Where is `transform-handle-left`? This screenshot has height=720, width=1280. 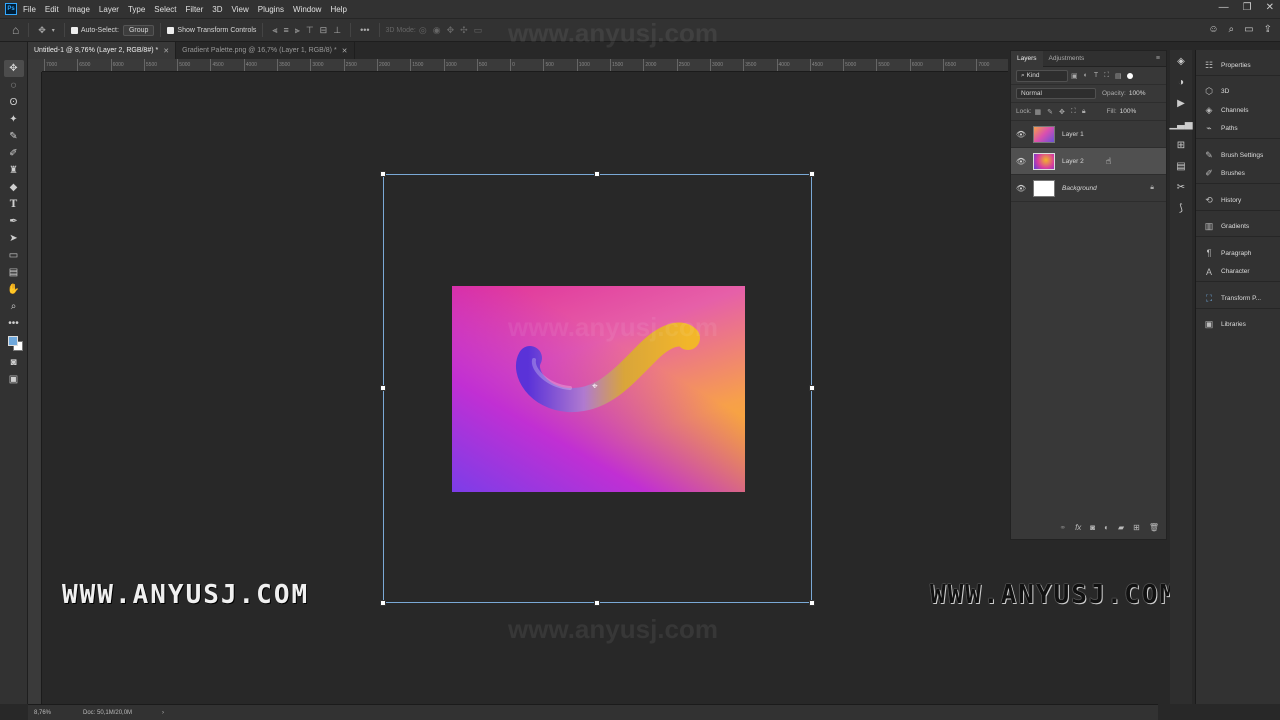 transform-handle-left is located at coordinates (383, 388).